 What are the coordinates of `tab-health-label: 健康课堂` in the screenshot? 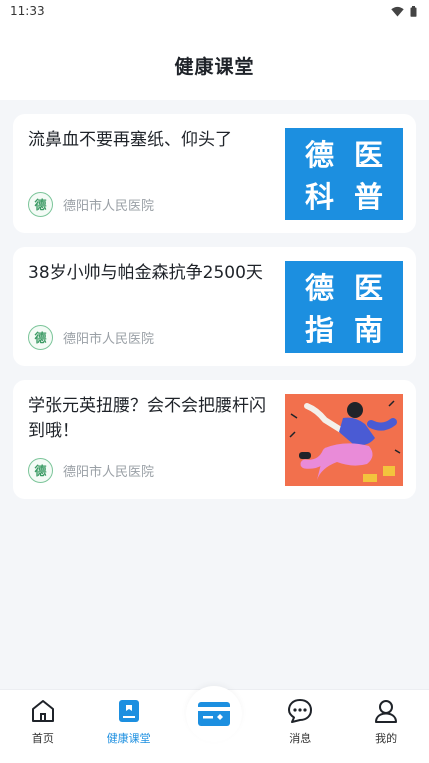 It's located at (128, 738).